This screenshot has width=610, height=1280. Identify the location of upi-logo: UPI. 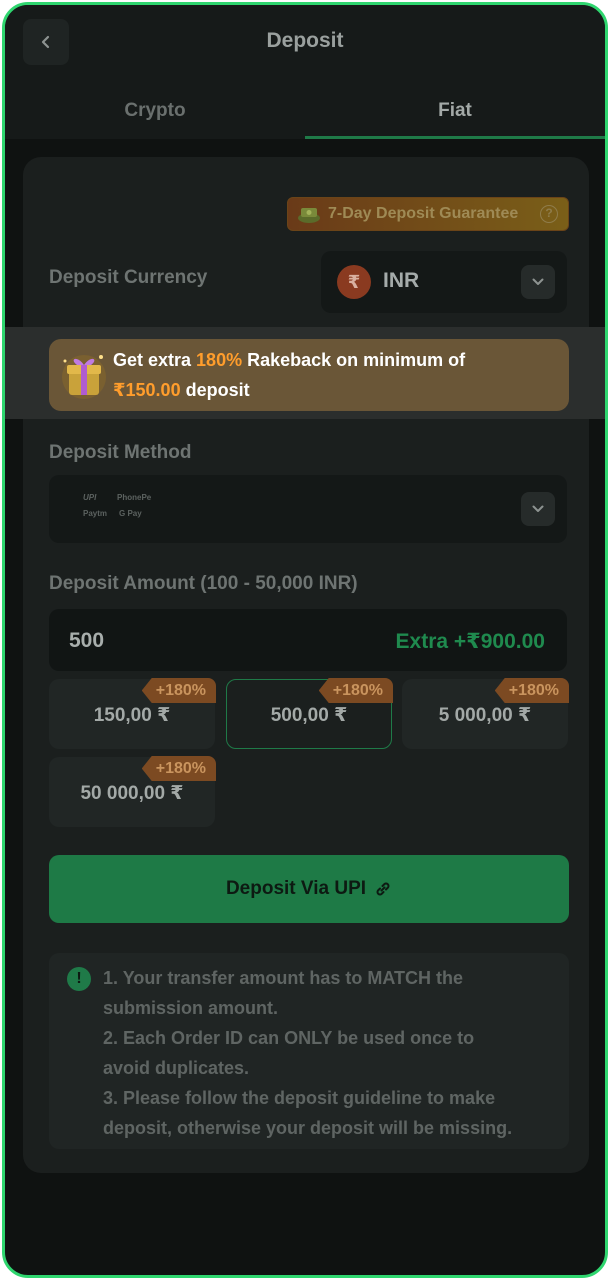
(90, 497).